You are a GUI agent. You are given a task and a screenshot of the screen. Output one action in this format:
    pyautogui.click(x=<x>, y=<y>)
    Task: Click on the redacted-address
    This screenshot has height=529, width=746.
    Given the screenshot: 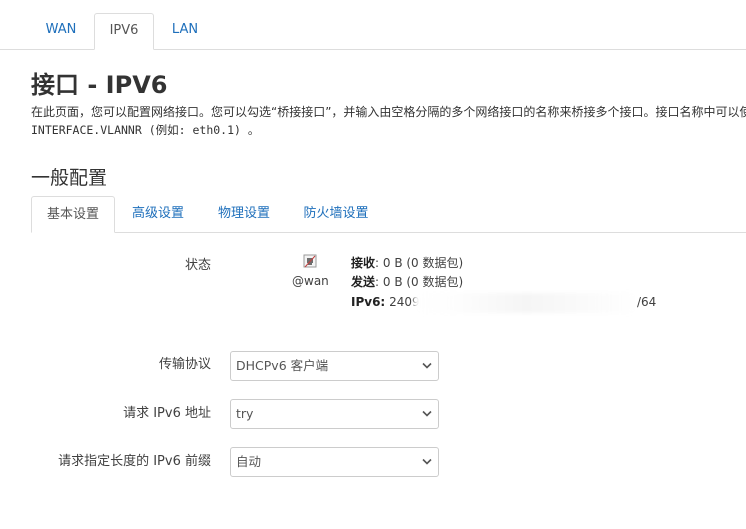 What is the action you would take?
    pyautogui.click(x=526, y=303)
    